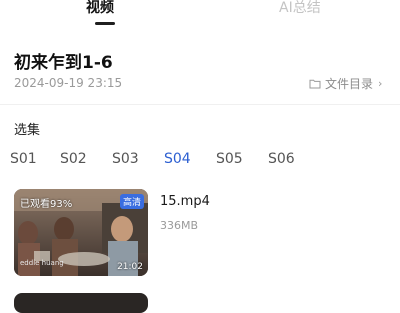  I want to click on season-tab-s04: S04, so click(177, 159).